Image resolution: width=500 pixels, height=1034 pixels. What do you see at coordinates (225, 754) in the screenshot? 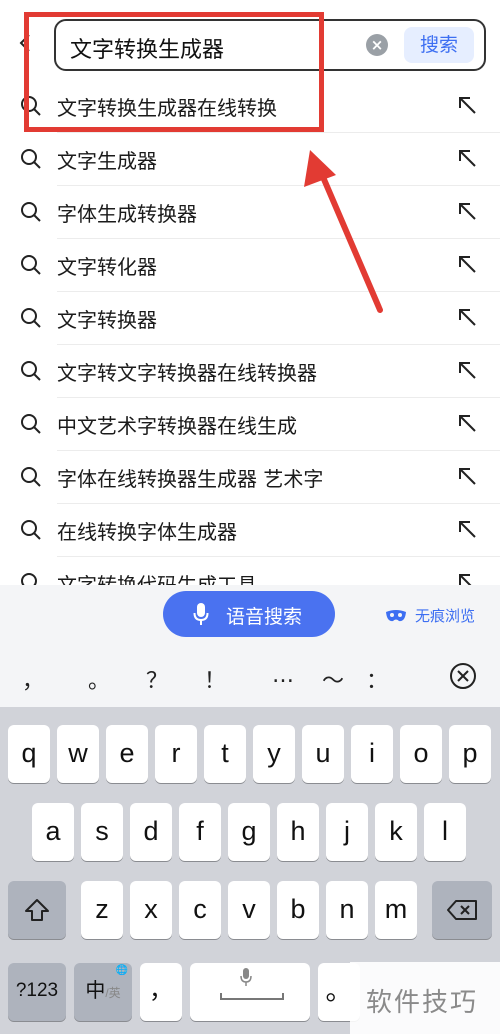
I see `key-t: t` at bounding box center [225, 754].